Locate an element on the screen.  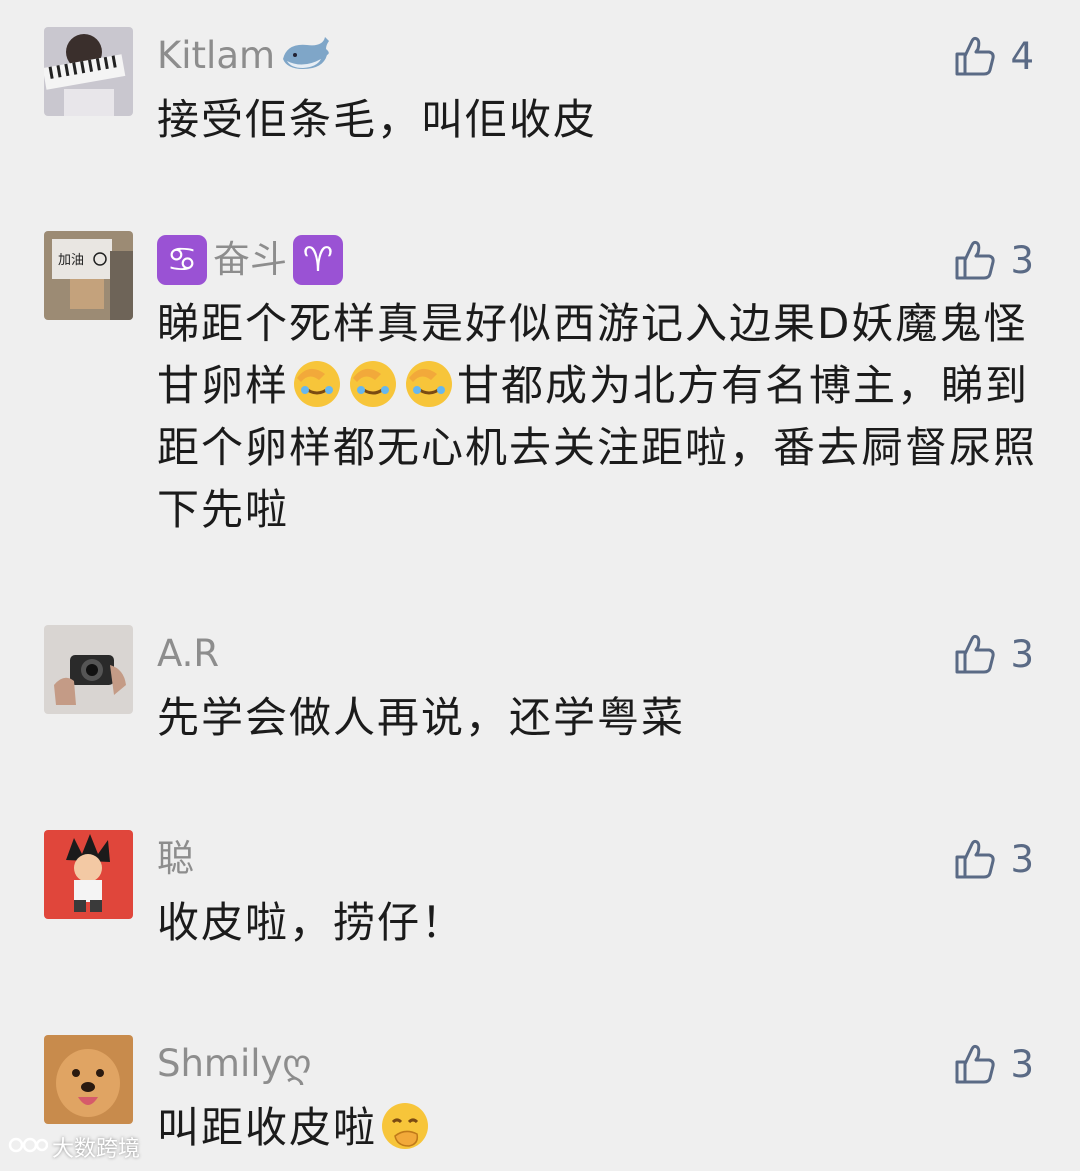
comment-author: 聪 is located at coordinates (175, 859).